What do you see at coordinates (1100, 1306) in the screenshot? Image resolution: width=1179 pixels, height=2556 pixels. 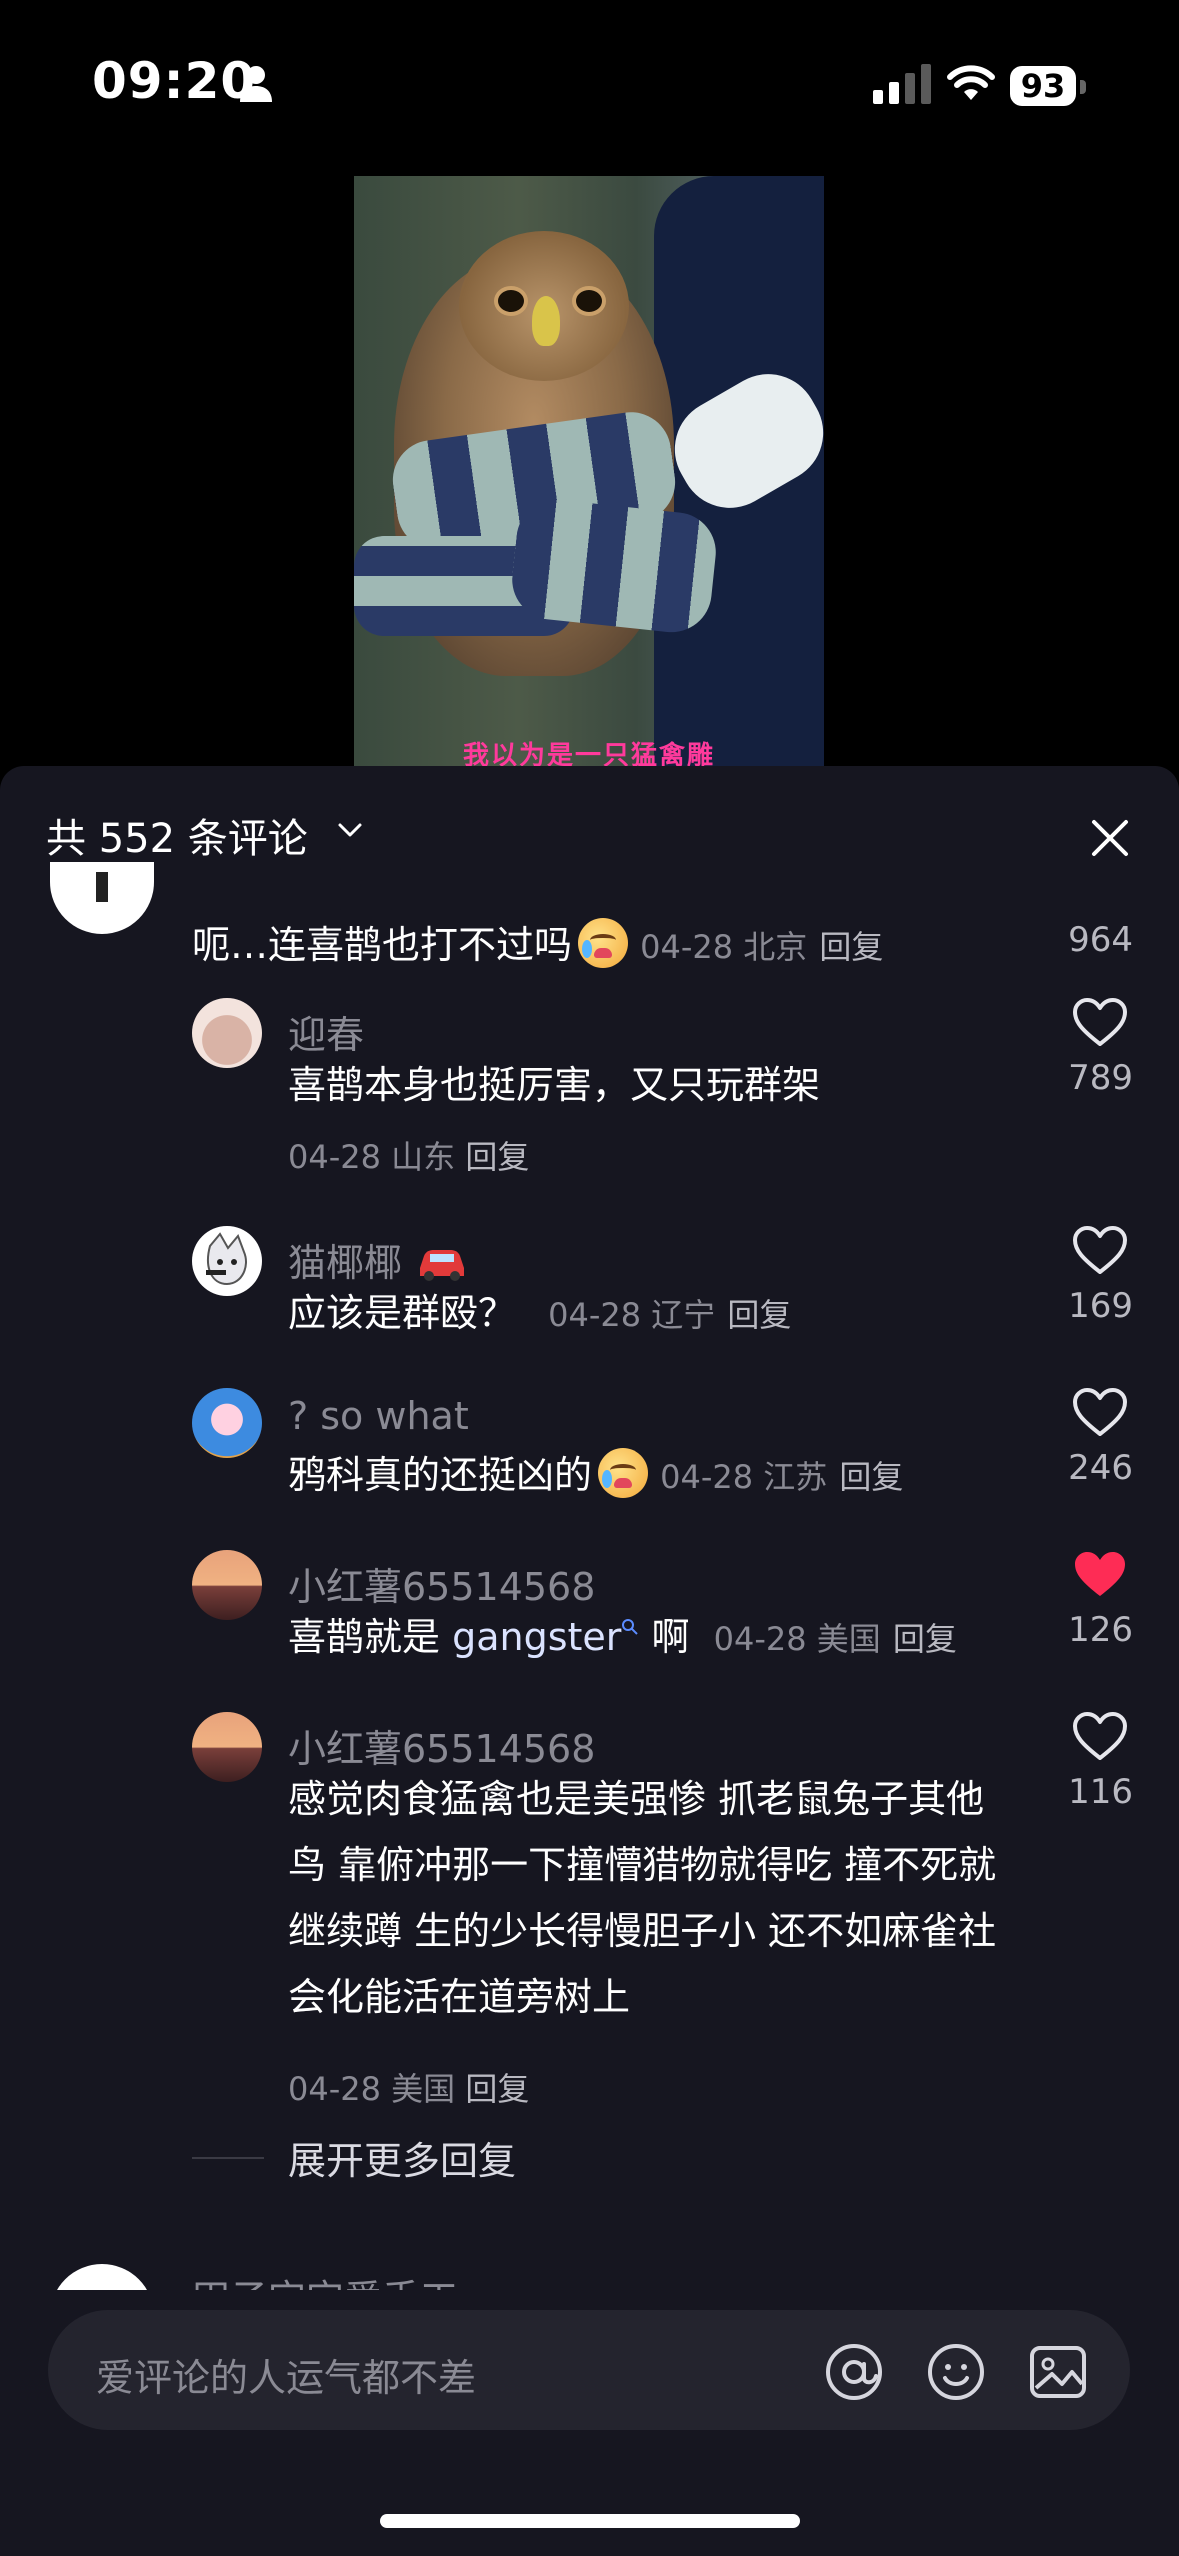 I see `like-count: 169` at bounding box center [1100, 1306].